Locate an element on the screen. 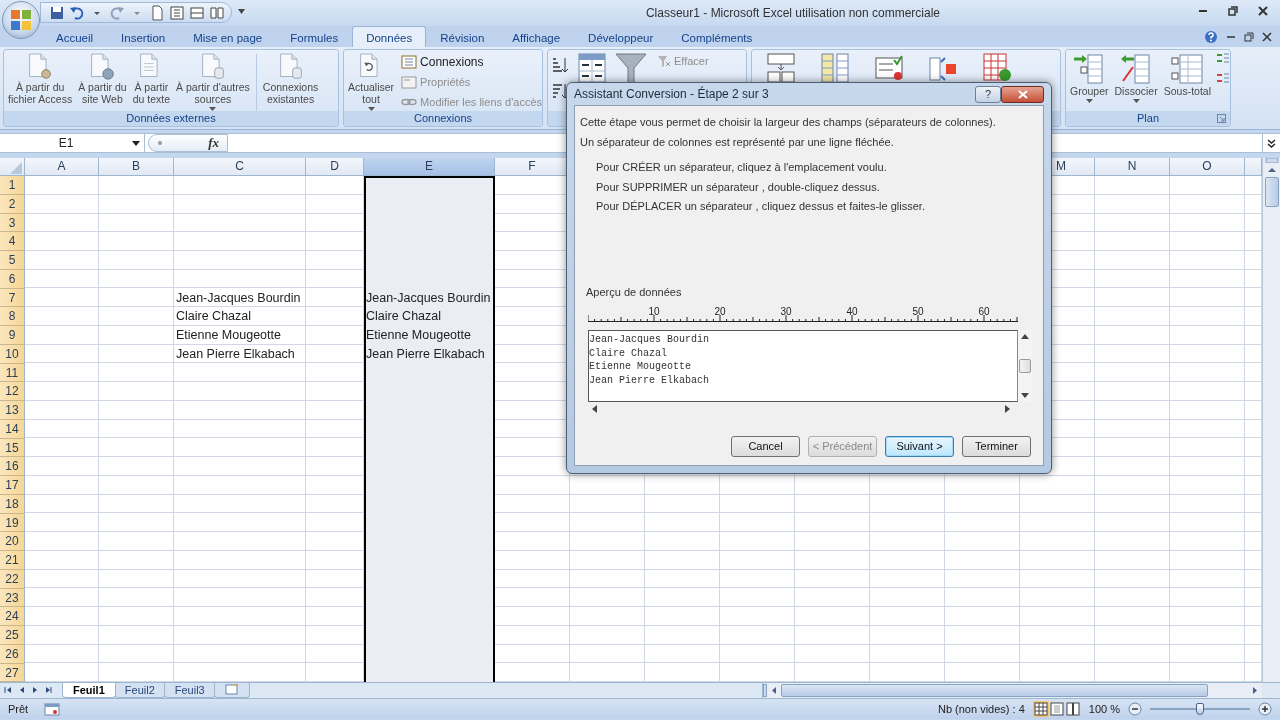 Image resolution: width=1280 pixels, height=720 pixels. section-label: Aperçu de données is located at coordinates (634, 292).